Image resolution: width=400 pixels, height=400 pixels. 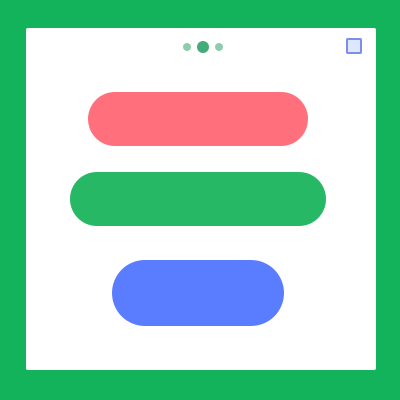 I want to click on top-bar, so click(x=201, y=46).